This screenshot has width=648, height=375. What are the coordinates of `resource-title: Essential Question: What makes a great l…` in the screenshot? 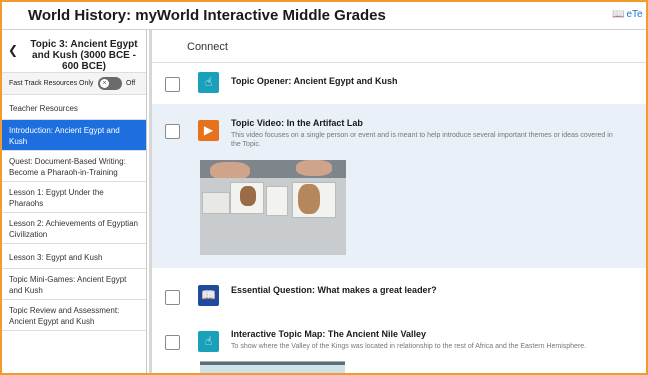 It's located at (334, 290).